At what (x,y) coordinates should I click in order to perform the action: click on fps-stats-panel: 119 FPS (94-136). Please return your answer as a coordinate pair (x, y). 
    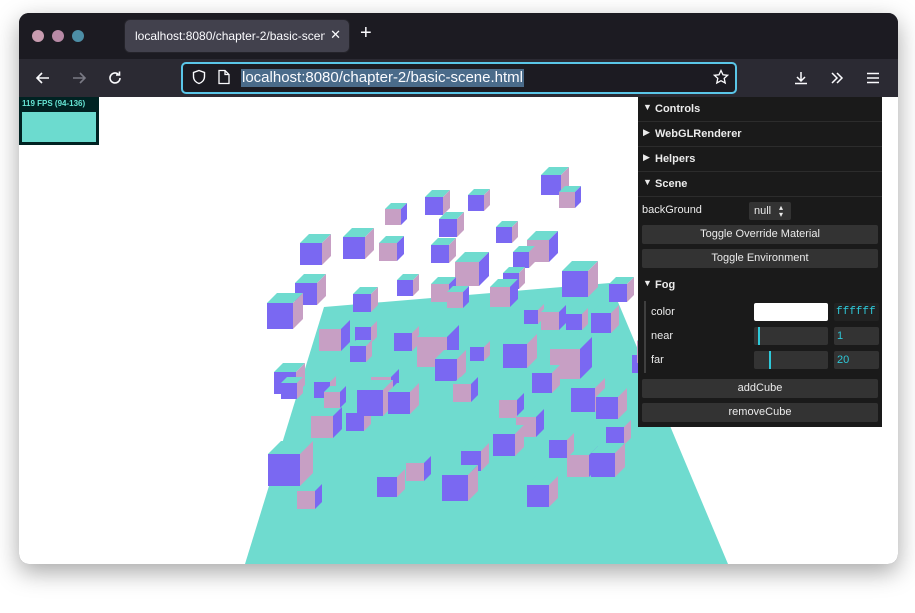
    Looking at the image, I should click on (59, 121).